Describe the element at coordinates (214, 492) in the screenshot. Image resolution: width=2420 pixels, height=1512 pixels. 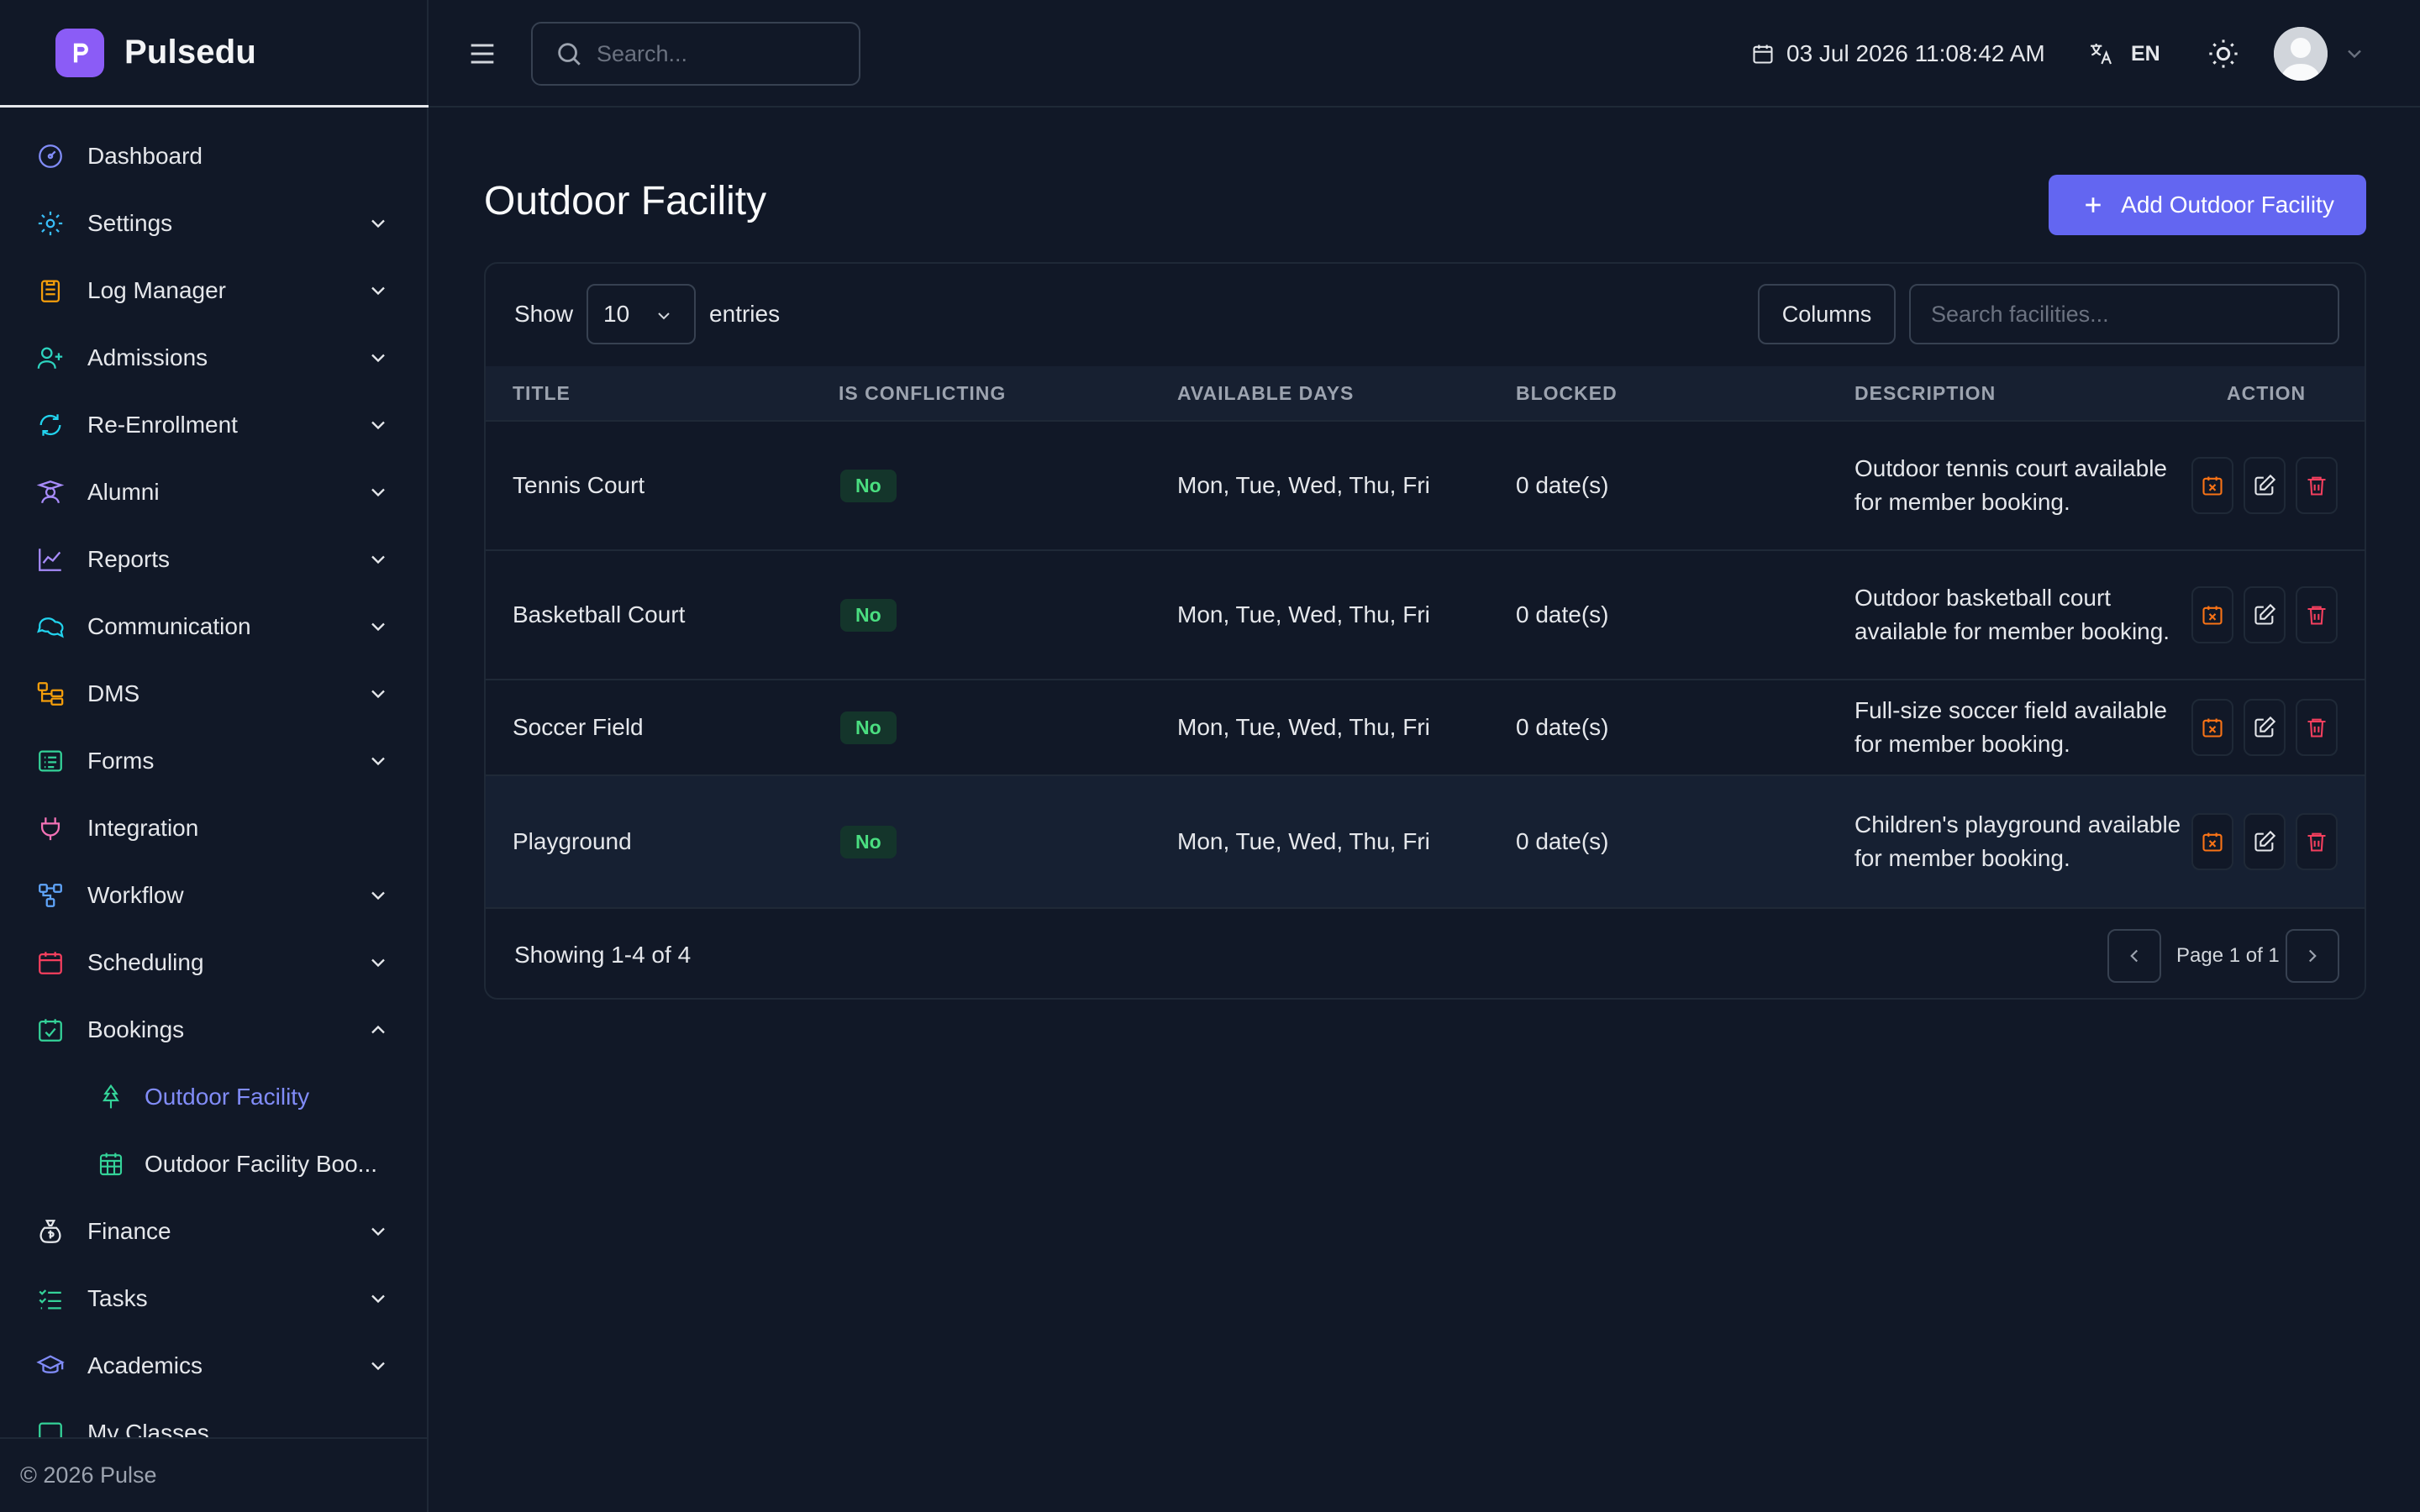
I see `sidebar-item-alumni: Alumni` at that location.